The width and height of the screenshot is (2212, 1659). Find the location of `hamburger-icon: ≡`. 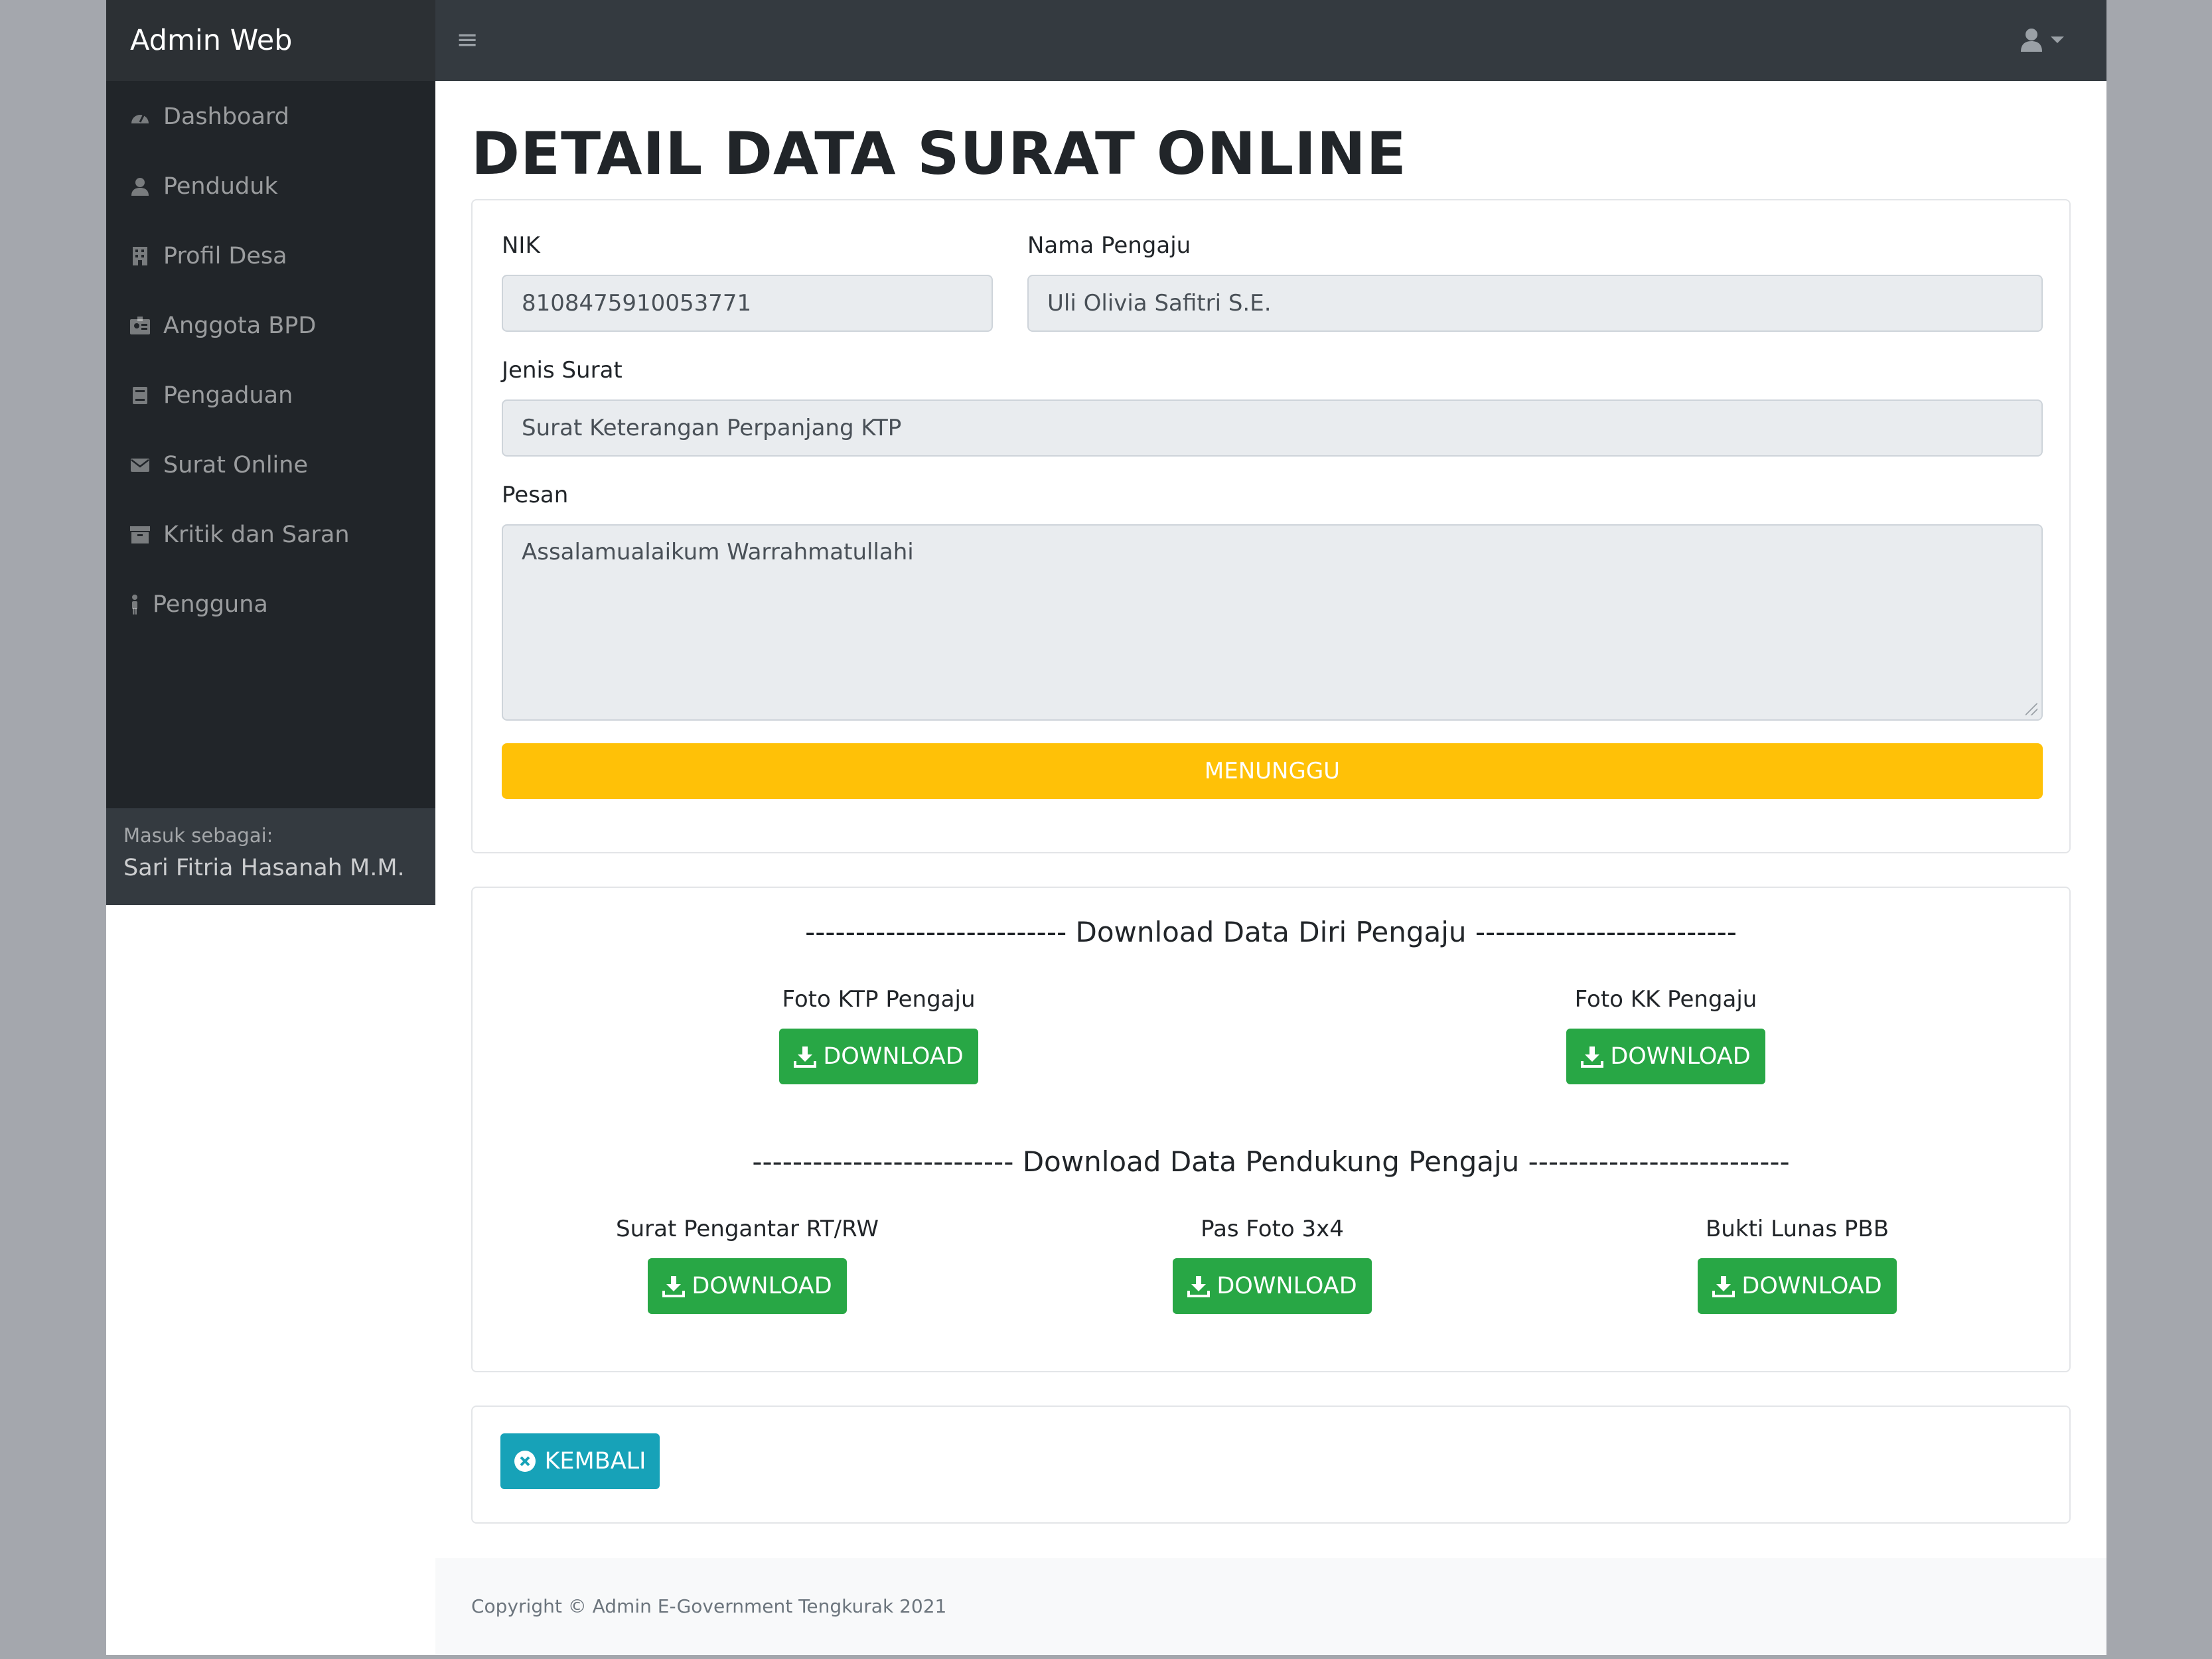

hamburger-icon: ≡ is located at coordinates (467, 40).